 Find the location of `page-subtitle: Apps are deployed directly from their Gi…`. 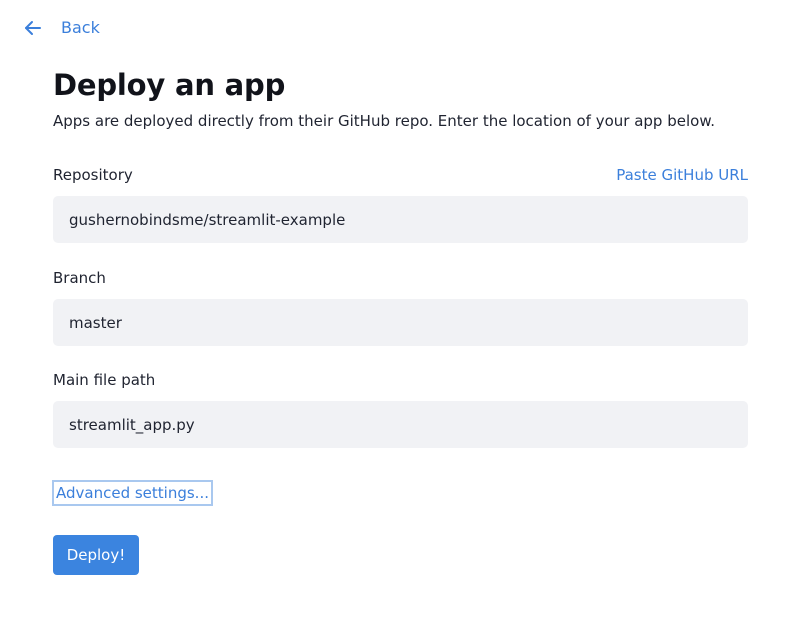

page-subtitle: Apps are deployed directly from their Gi… is located at coordinates (384, 121).